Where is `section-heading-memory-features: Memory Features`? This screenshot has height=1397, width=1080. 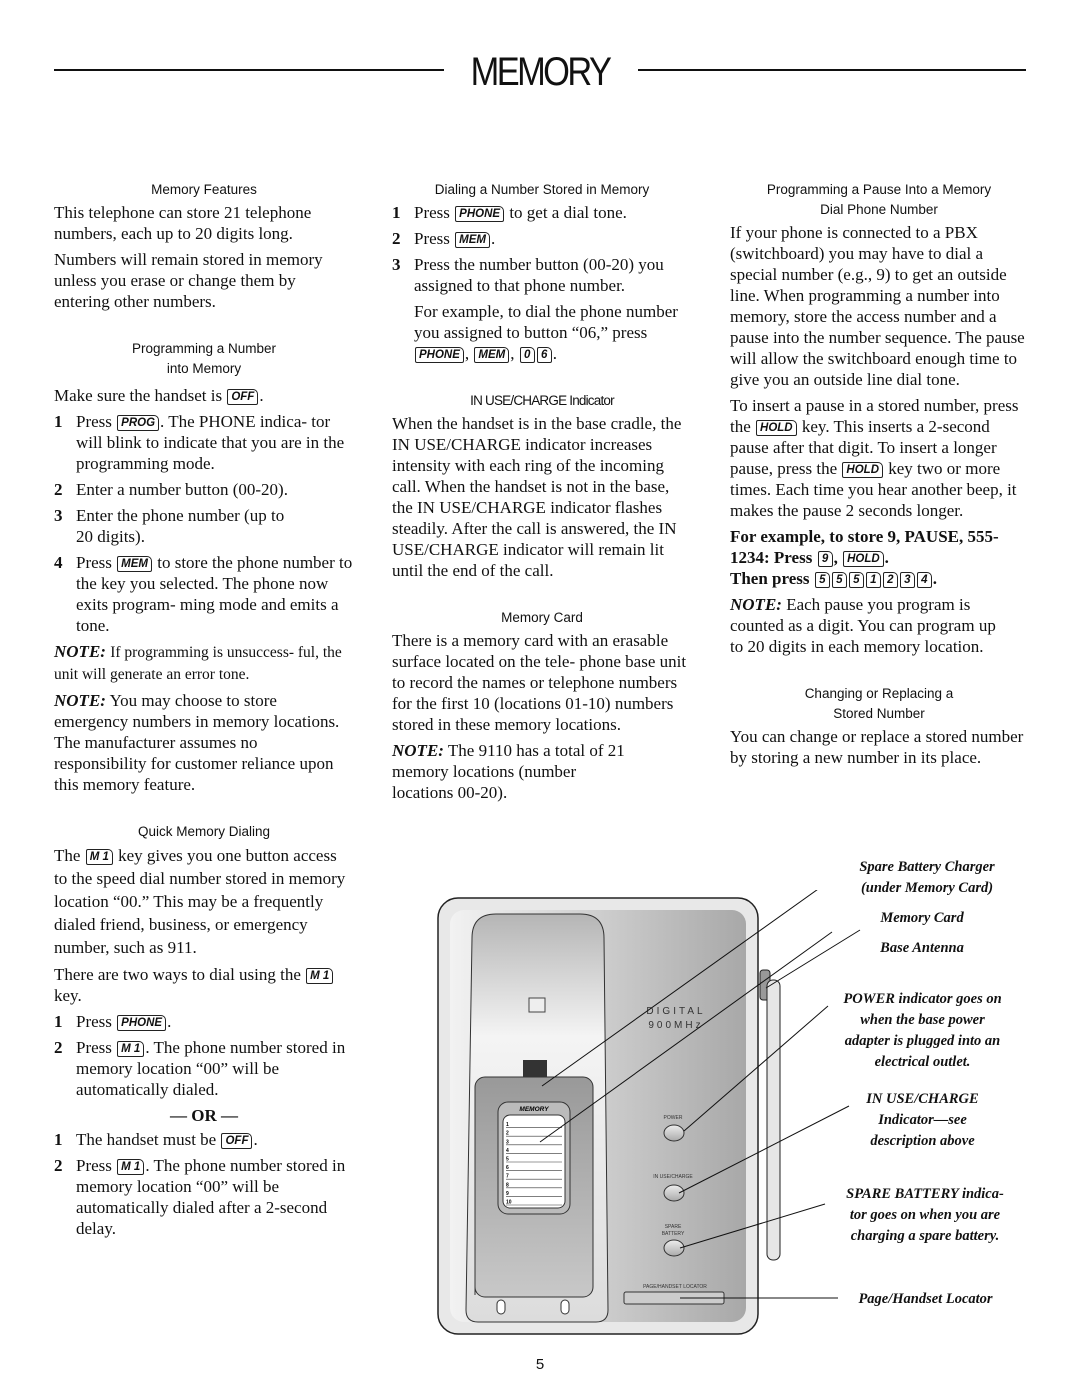
section-heading-memory-features: Memory Features is located at coordinates (204, 189).